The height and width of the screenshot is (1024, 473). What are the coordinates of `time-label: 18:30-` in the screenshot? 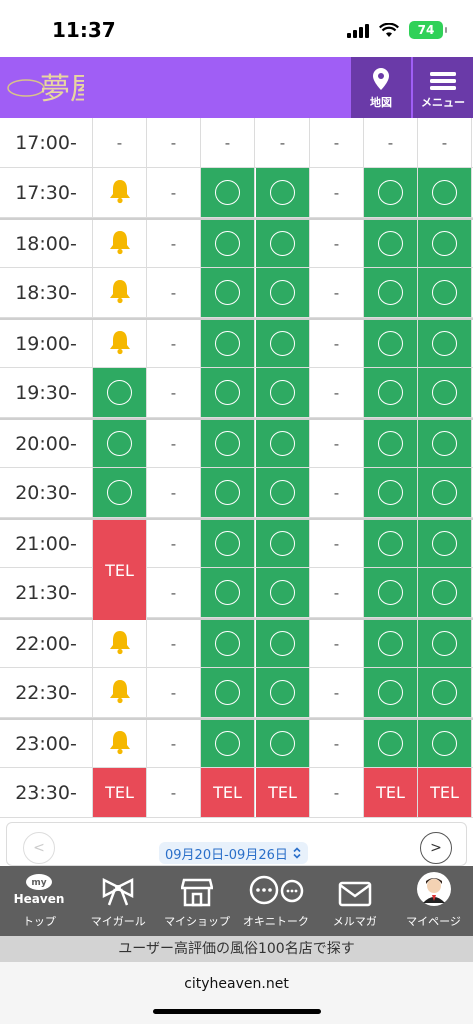 It's located at (46, 292).